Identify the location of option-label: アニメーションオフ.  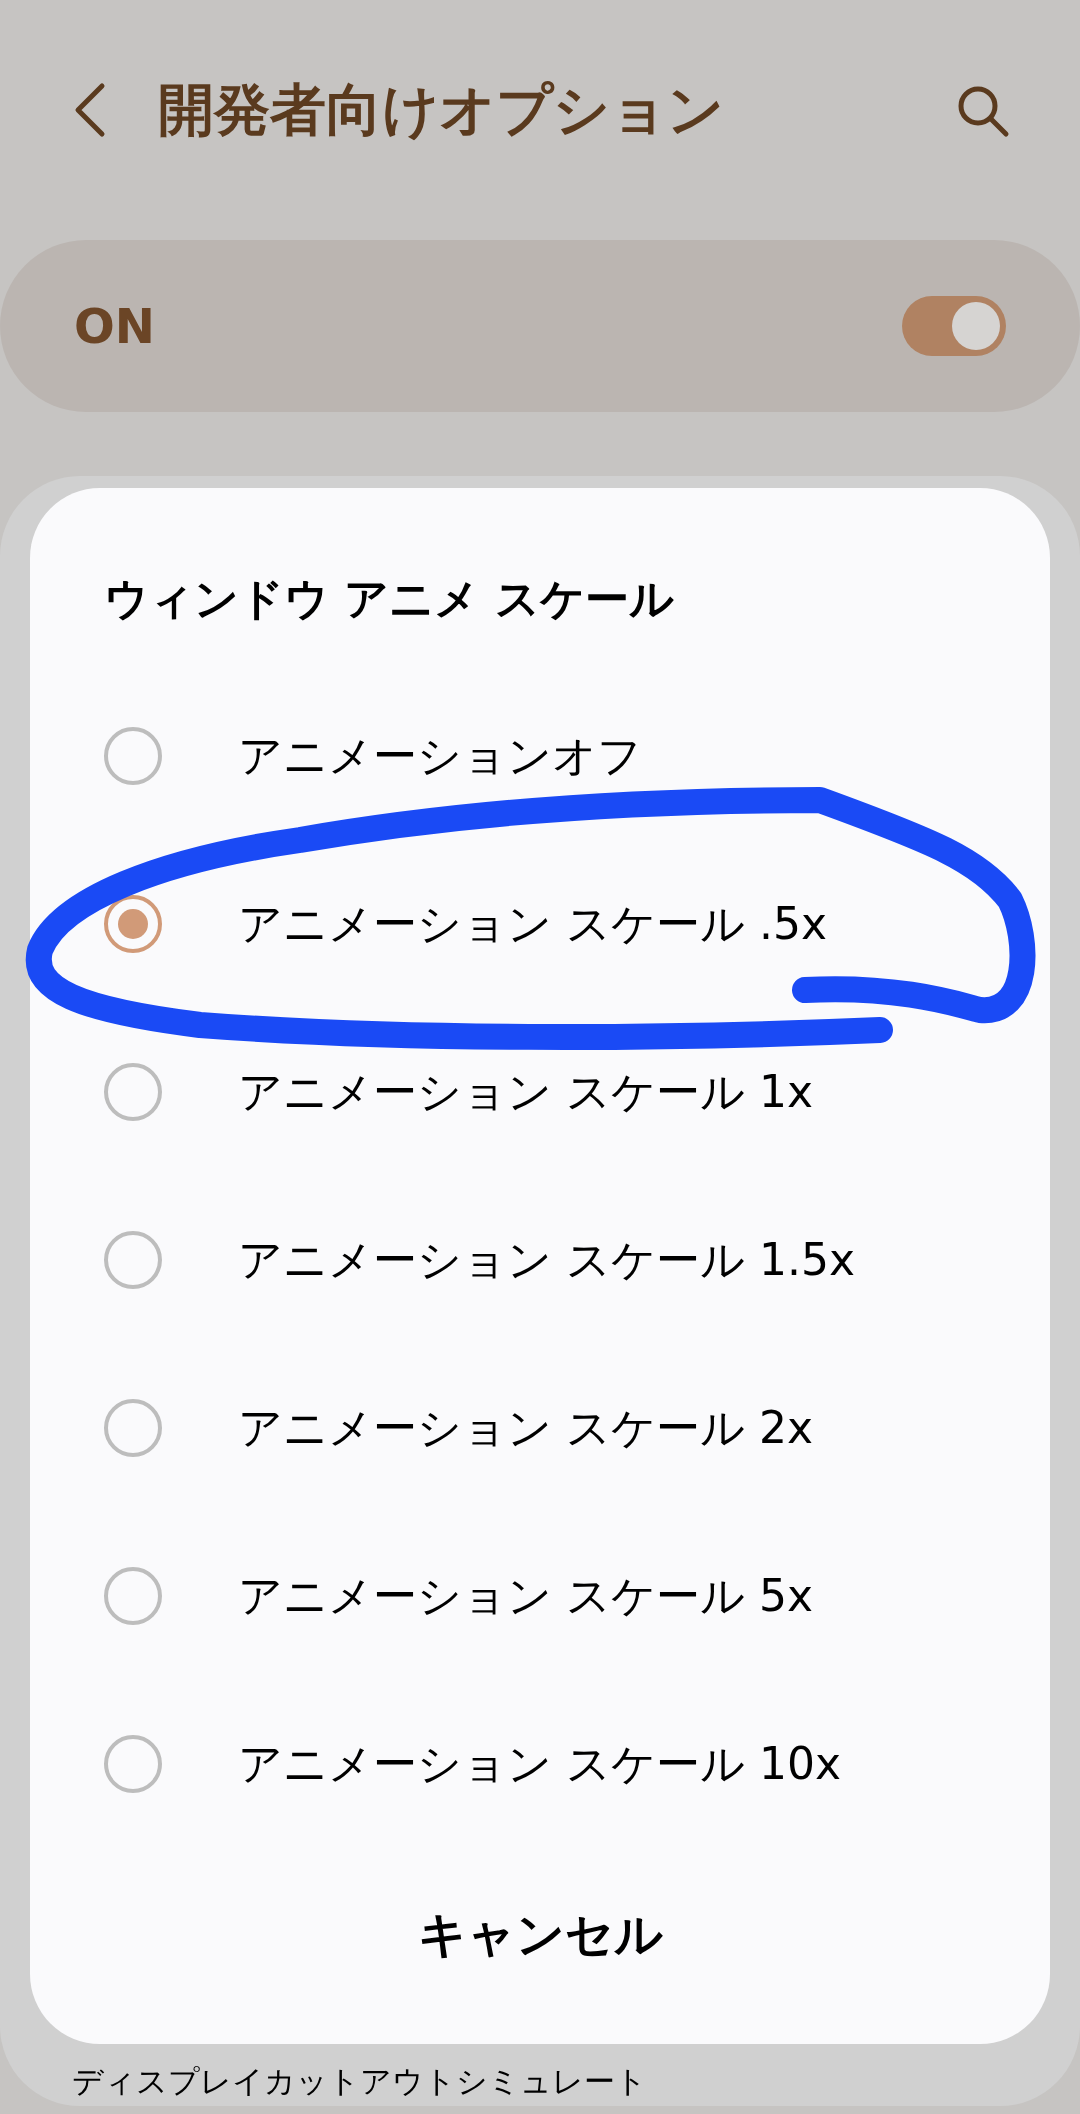
(440, 756).